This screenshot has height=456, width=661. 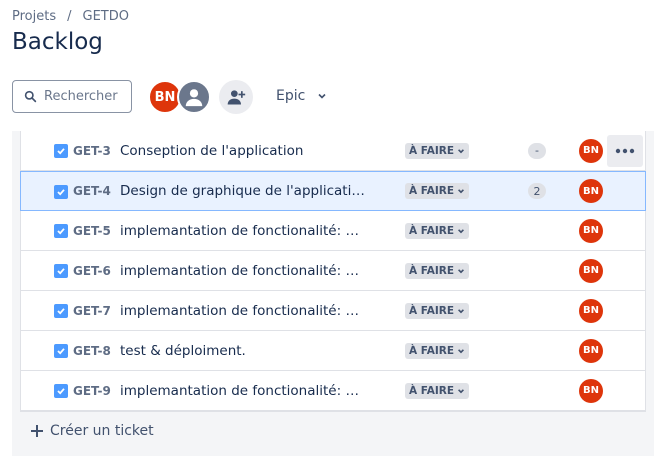 What do you see at coordinates (57, 42) in the screenshot?
I see `page-title: Backlog` at bounding box center [57, 42].